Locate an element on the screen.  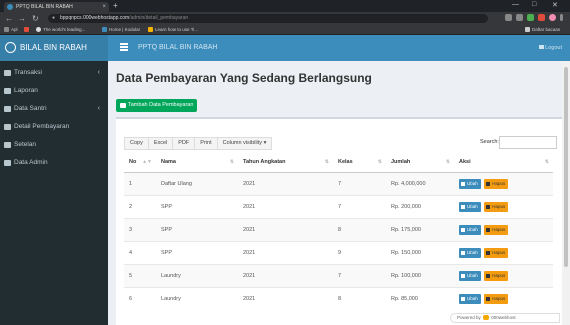
pdf-button: PDF is located at coordinates (184, 143).